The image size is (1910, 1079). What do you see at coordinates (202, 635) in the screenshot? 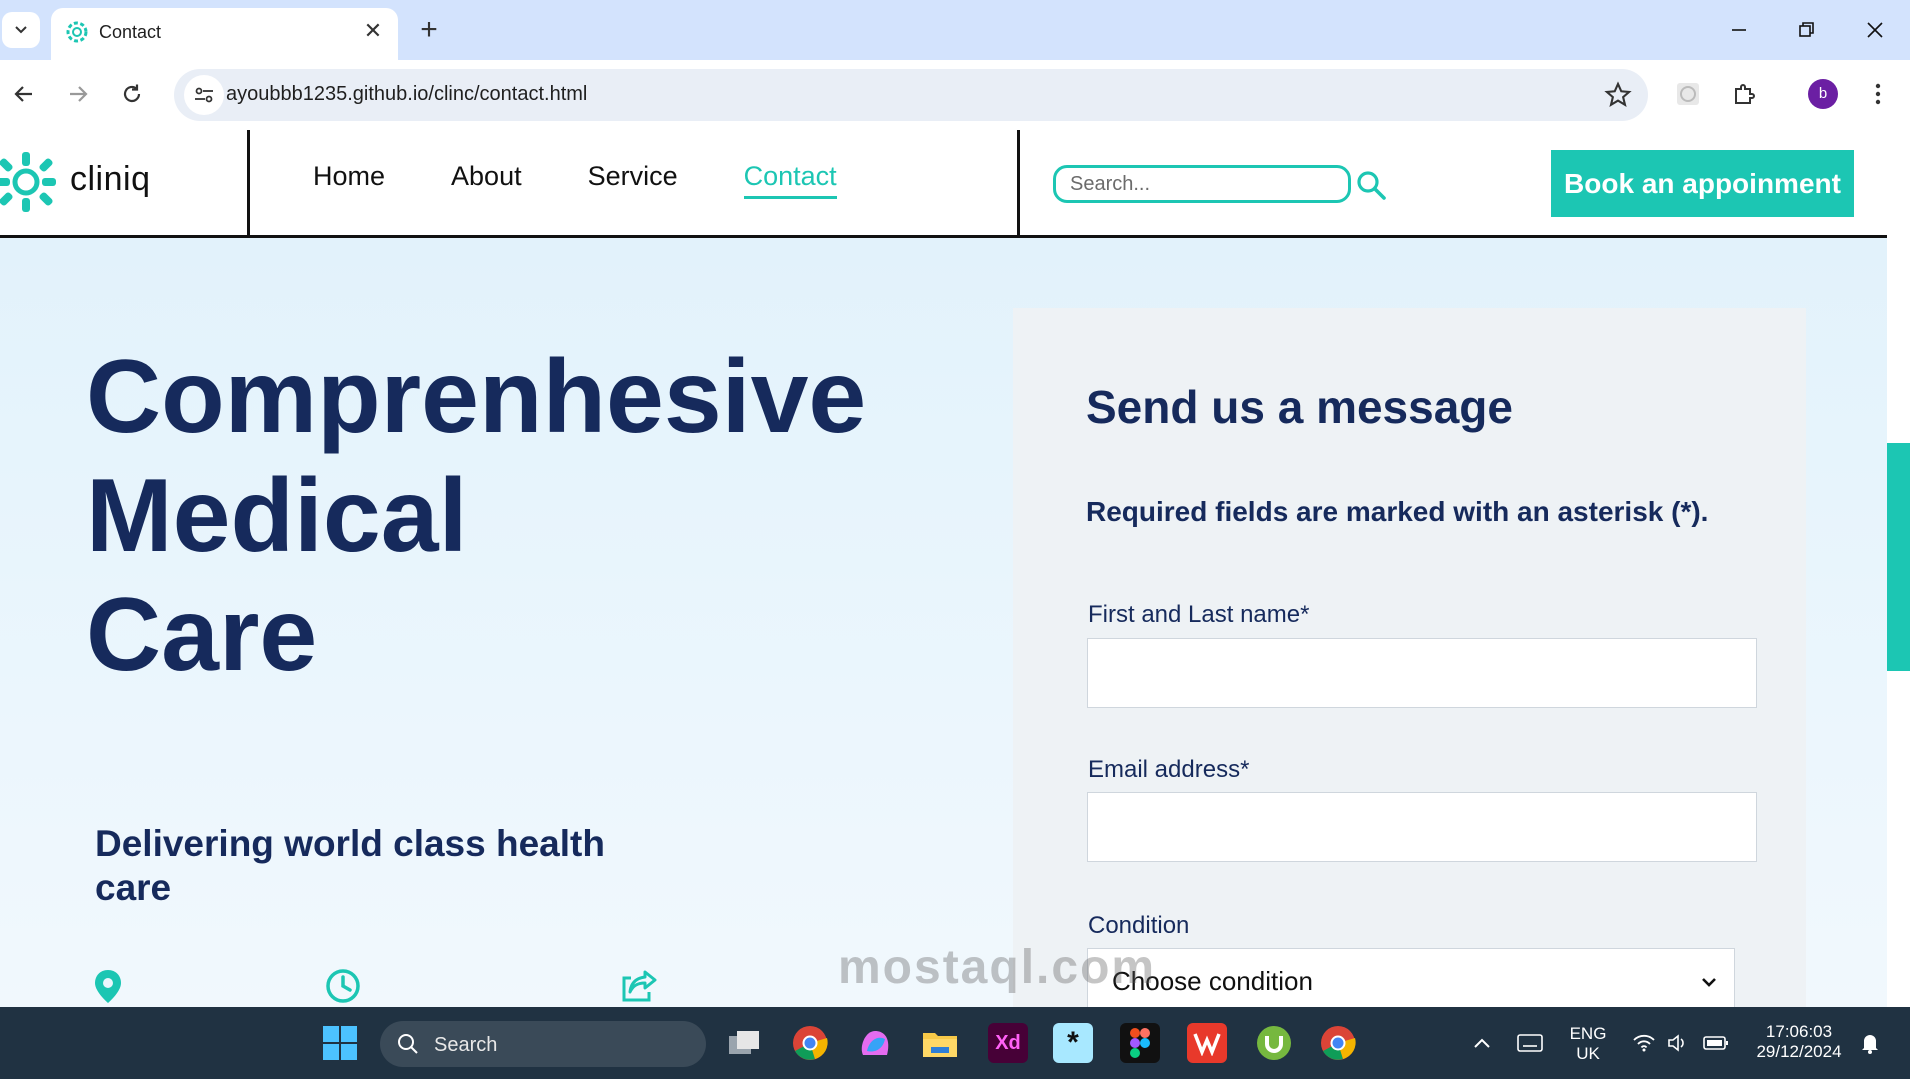
I see `hero-title-line: Care` at bounding box center [202, 635].